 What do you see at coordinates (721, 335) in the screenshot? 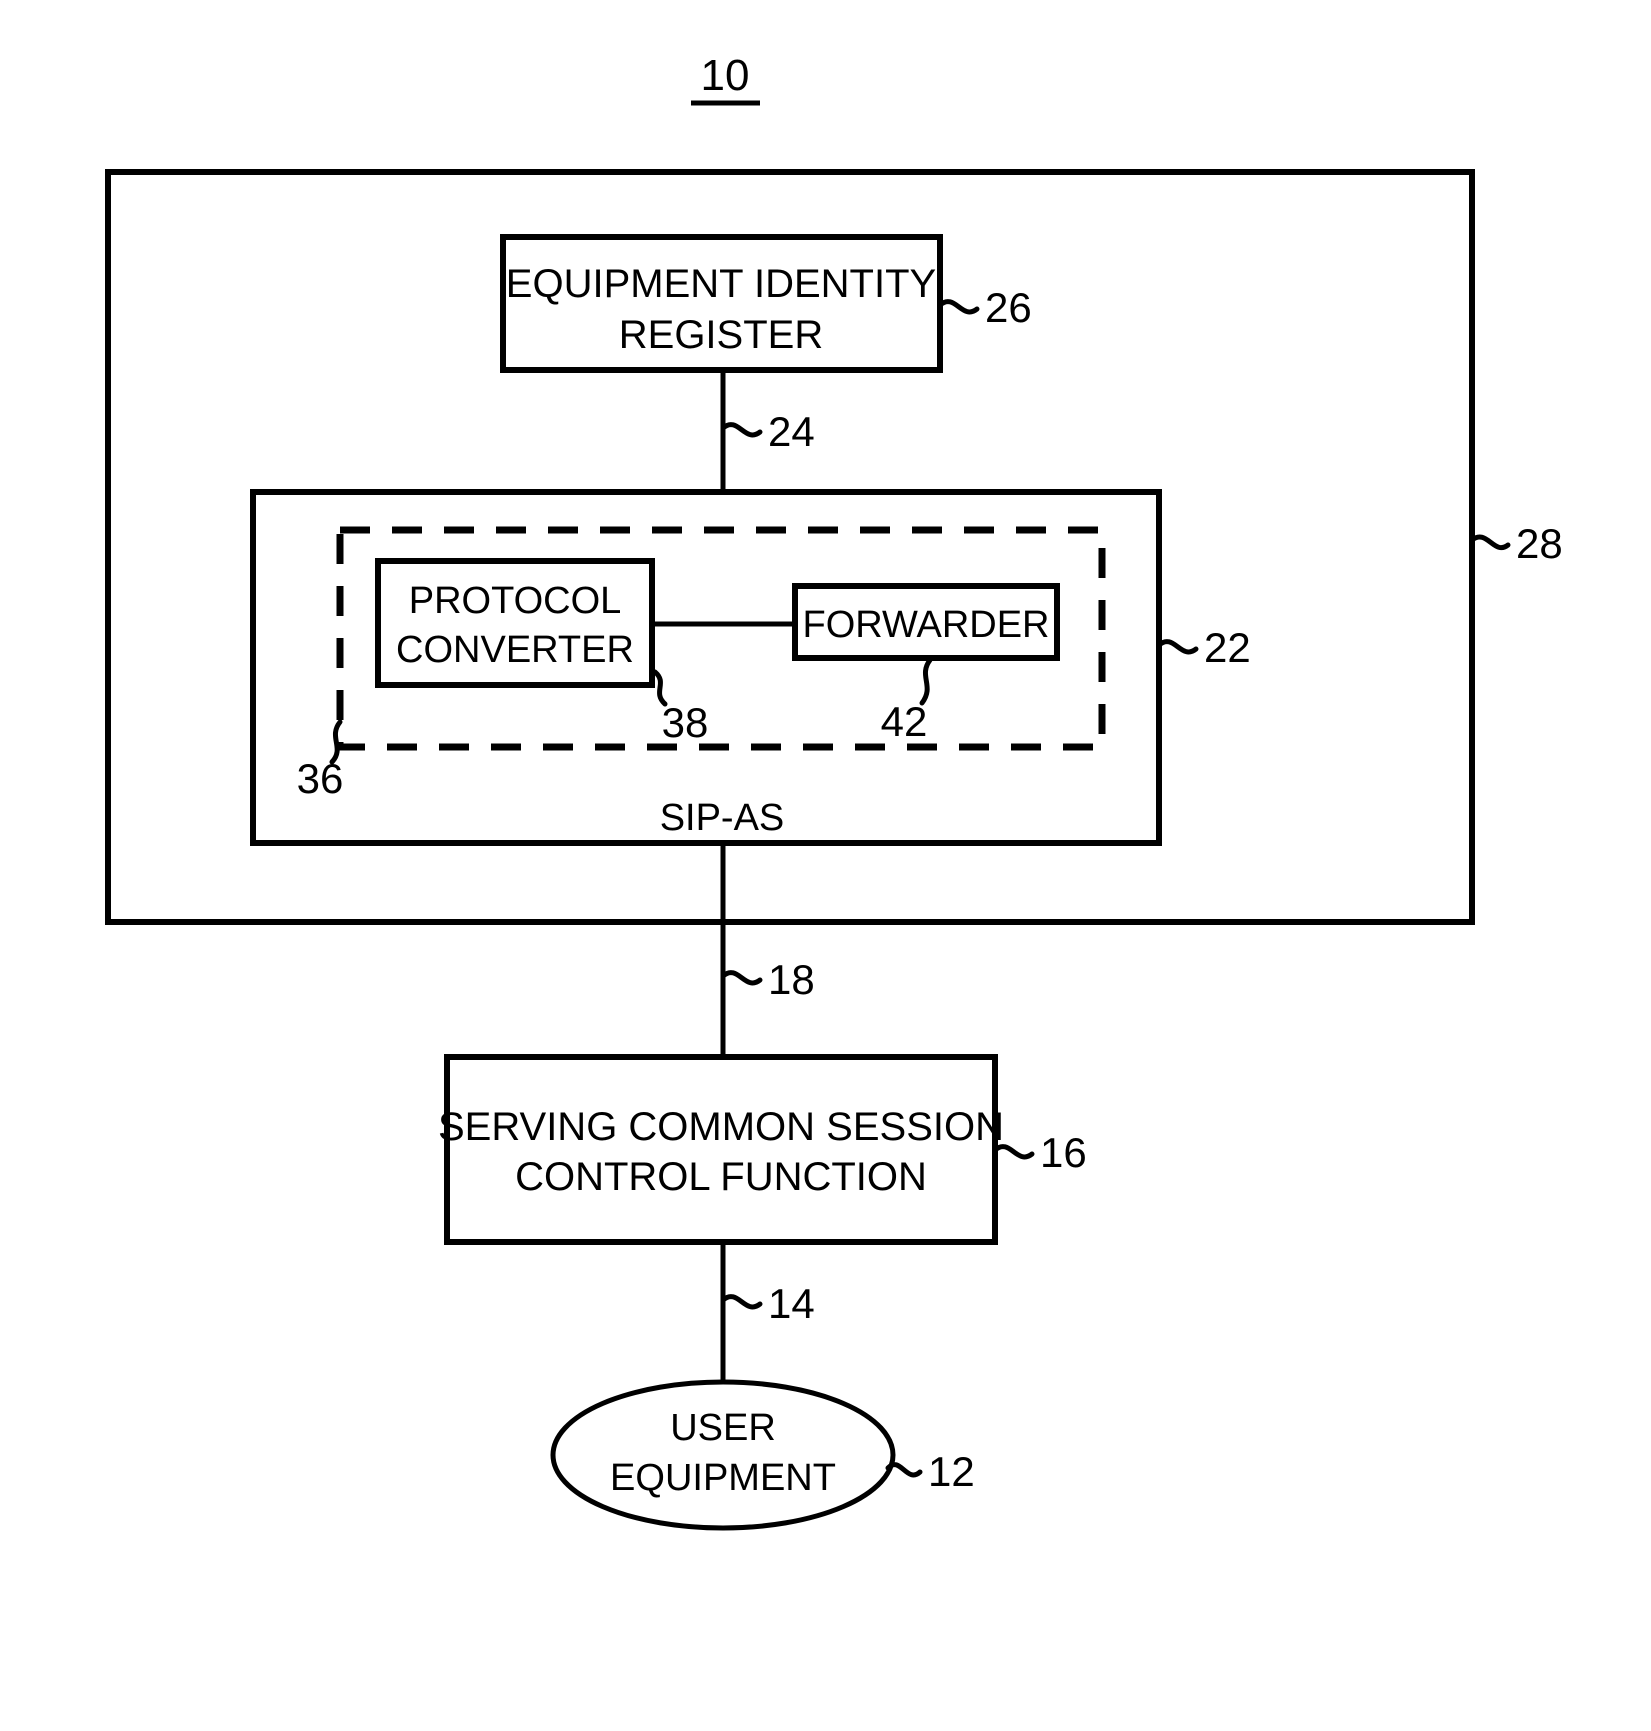
I see `equipment-identity-register-label-line2: REGISTER` at bounding box center [721, 335].